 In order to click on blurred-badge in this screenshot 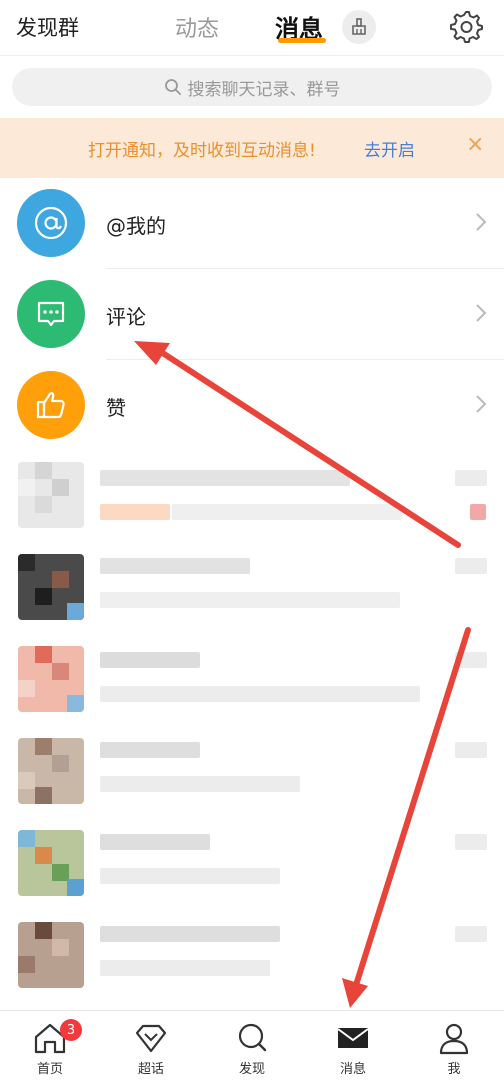, I will do `click(478, 512)`.